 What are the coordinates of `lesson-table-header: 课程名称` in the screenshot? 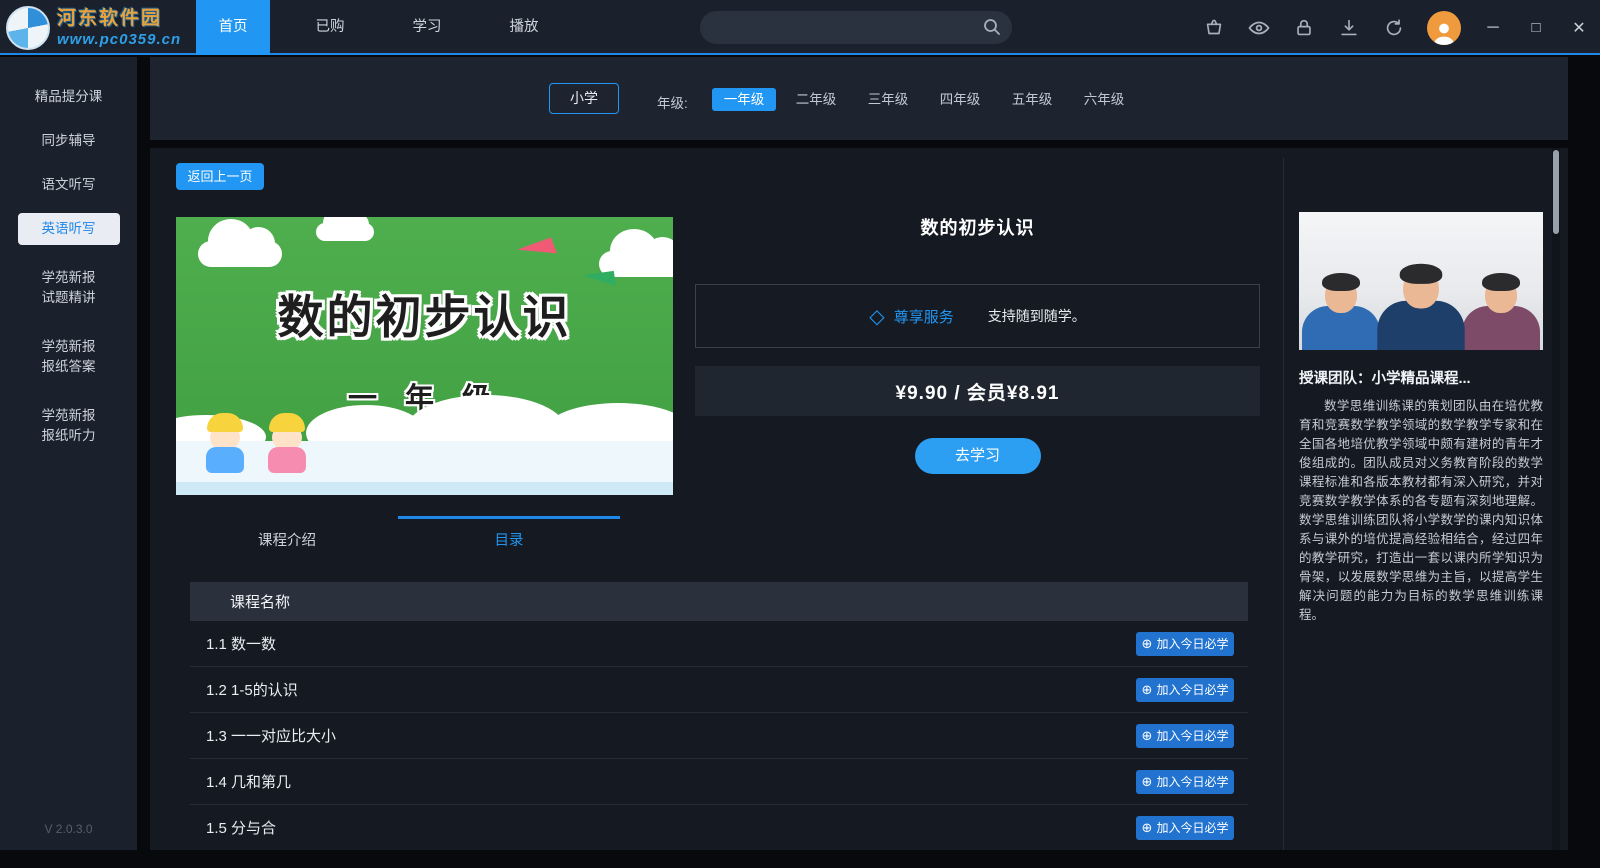 It's located at (719, 601).